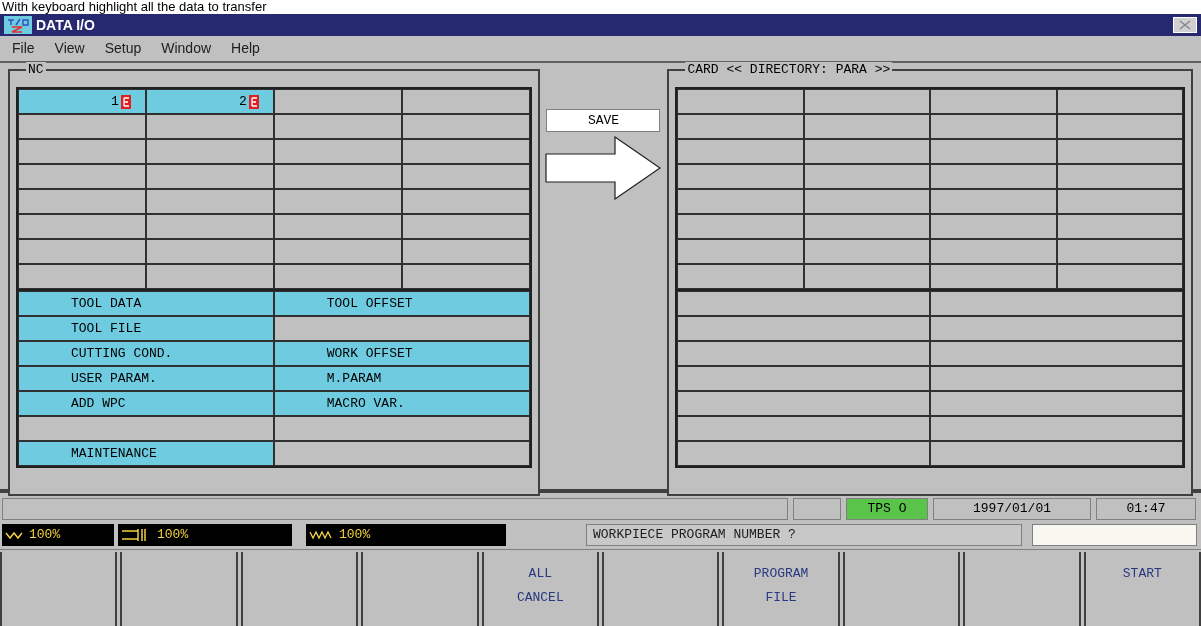 This screenshot has height=626, width=1201. What do you see at coordinates (186, 48) in the screenshot?
I see `menu-item: Window` at bounding box center [186, 48].